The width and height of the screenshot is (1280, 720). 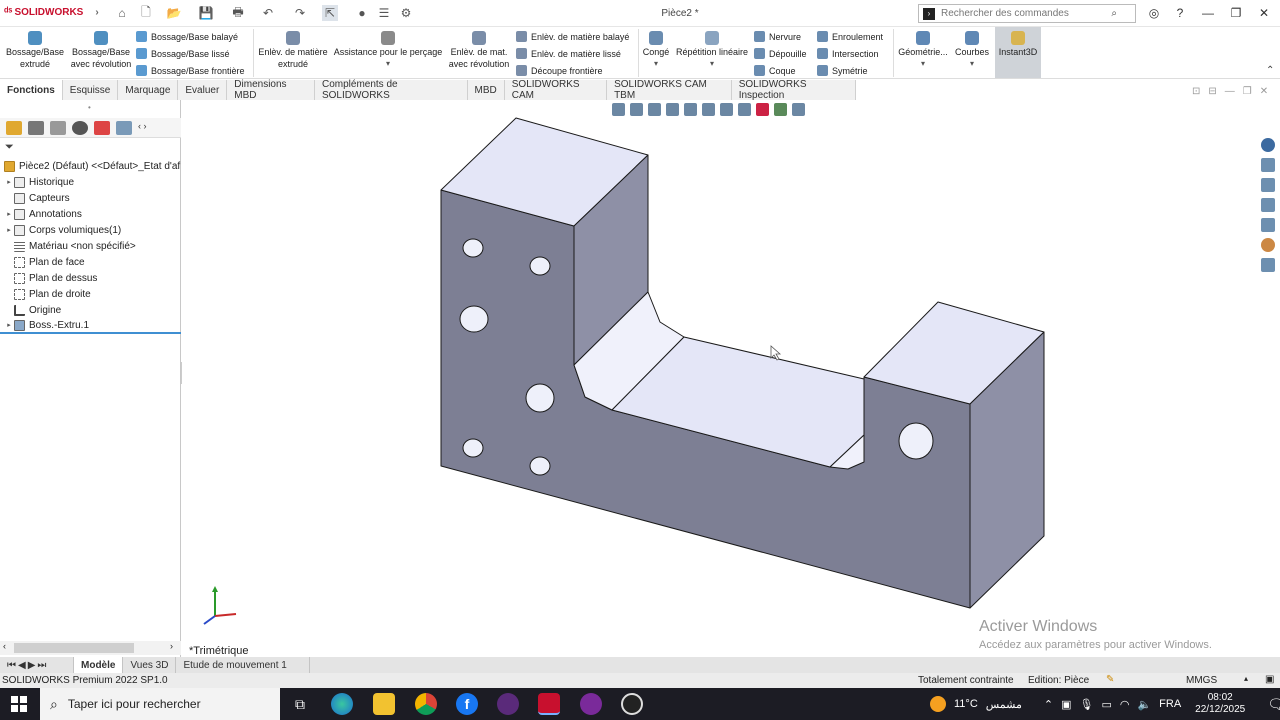 What do you see at coordinates (90, 198) in the screenshot?
I see `tree-item-capteurs: Capteurs` at bounding box center [90, 198].